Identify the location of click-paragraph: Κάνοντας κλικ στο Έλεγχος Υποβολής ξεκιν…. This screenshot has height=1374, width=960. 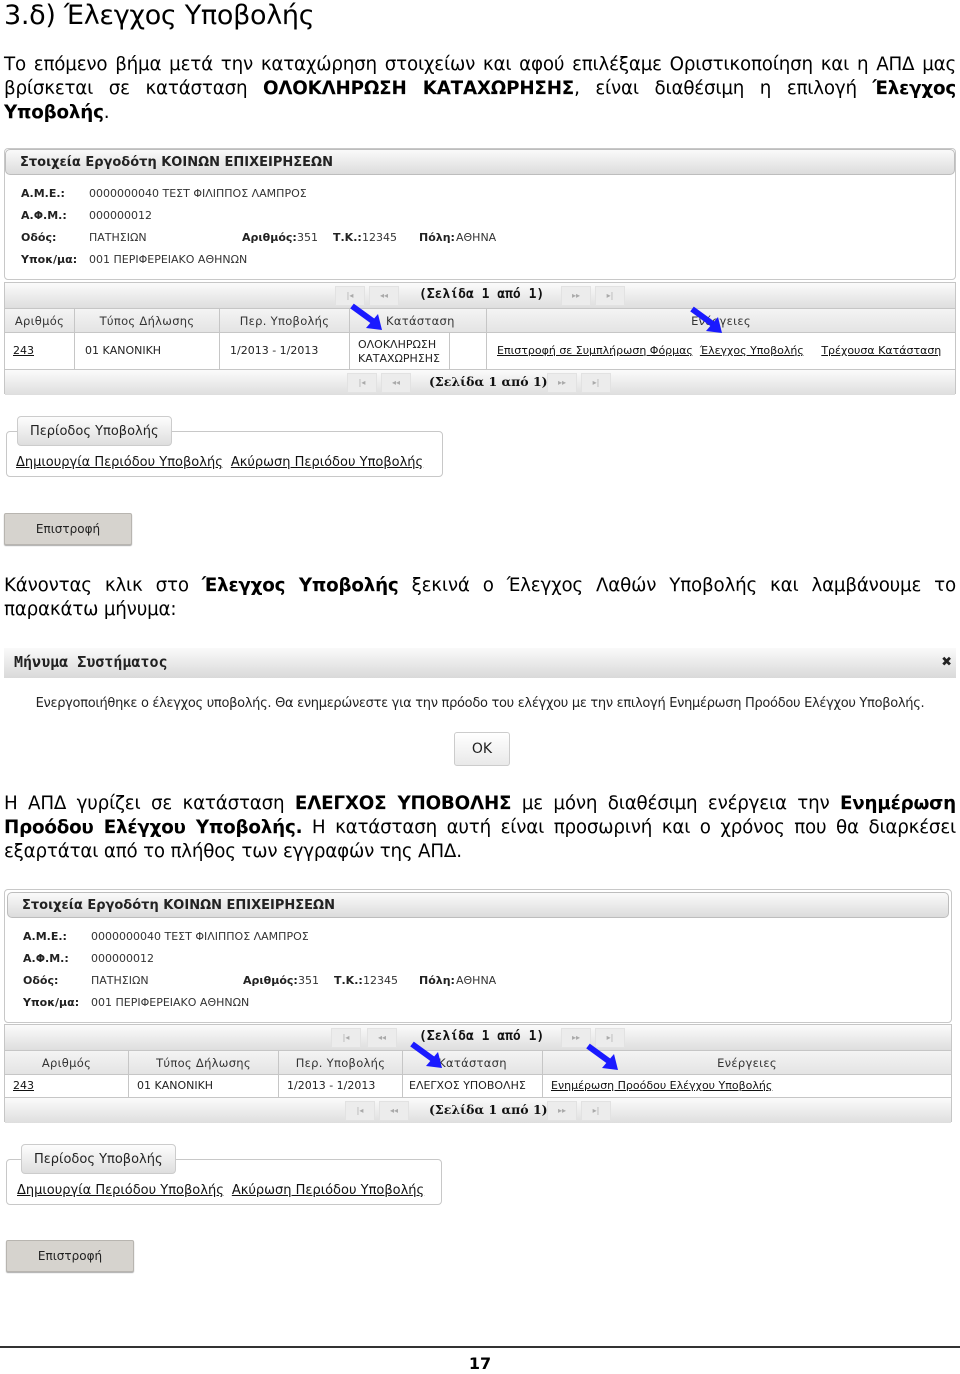
(480, 598).